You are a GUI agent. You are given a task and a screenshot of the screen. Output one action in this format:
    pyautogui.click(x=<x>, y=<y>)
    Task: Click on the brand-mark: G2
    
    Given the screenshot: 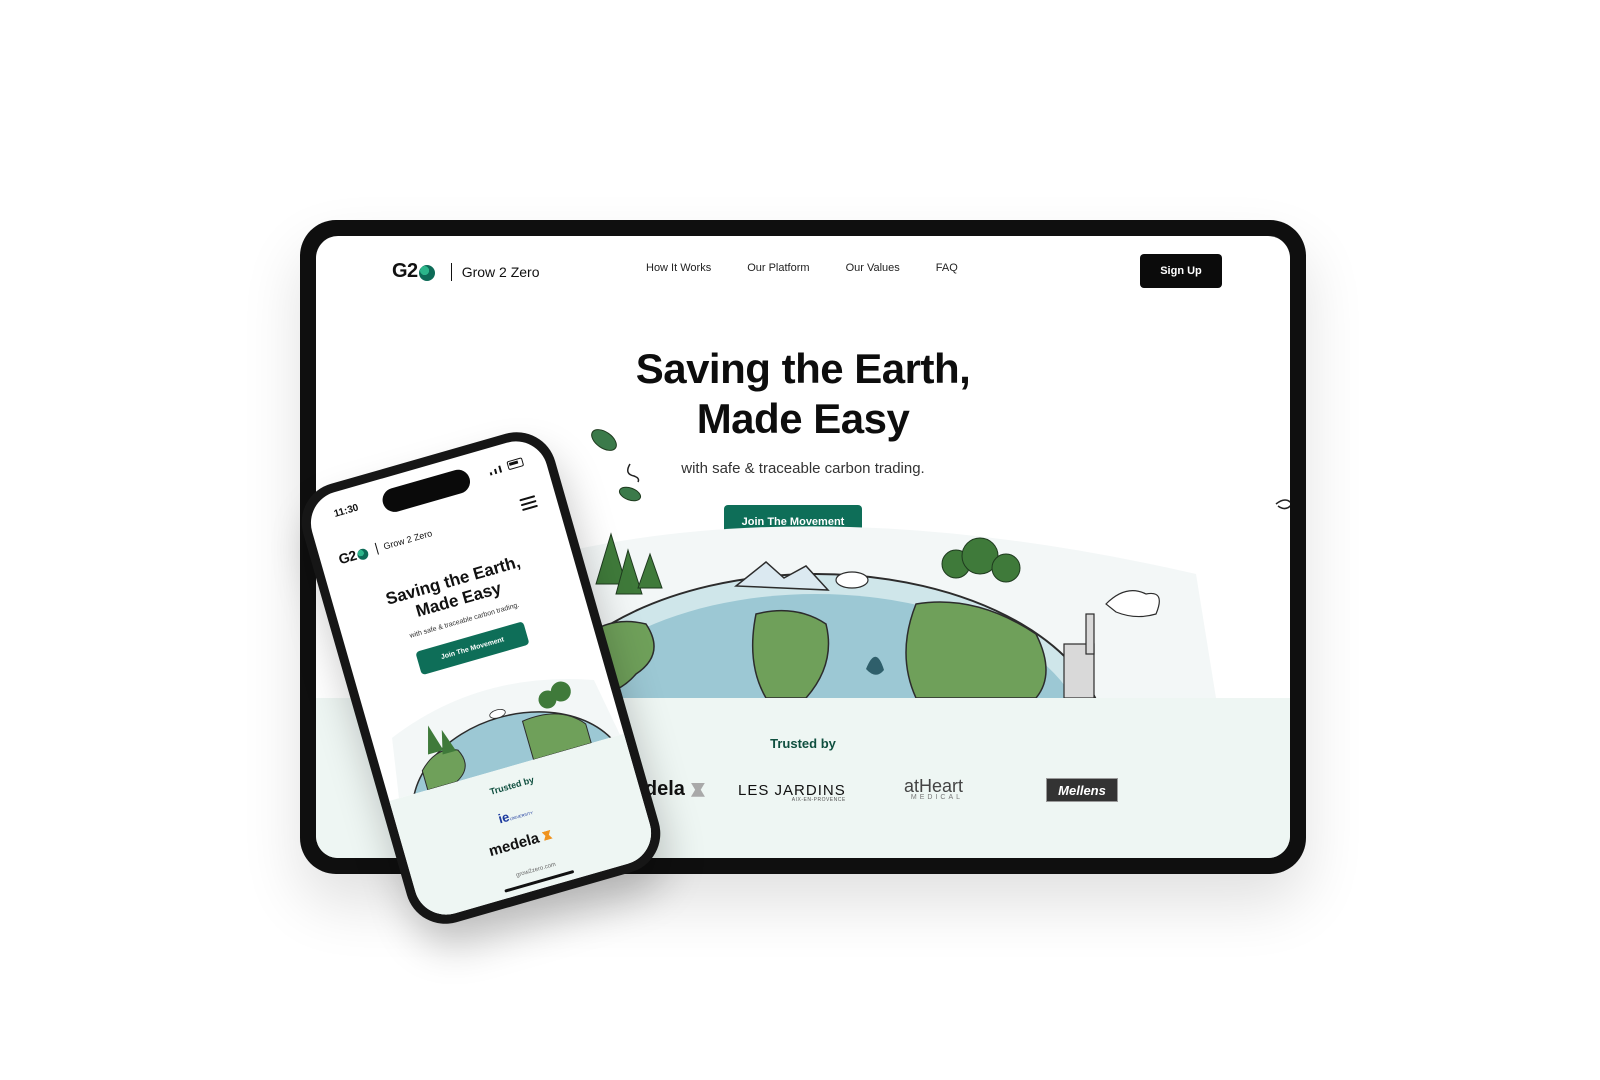 What is the action you would take?
    pyautogui.click(x=413, y=271)
    